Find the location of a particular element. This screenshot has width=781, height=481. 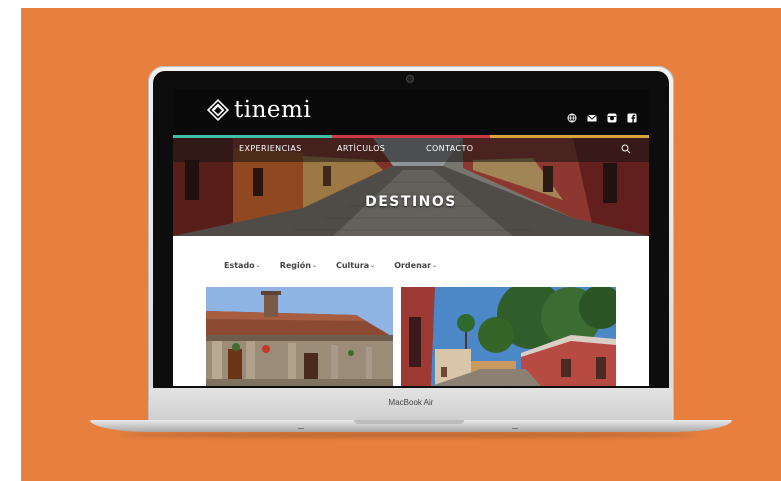

card-colonial-house is located at coordinates (299, 336).